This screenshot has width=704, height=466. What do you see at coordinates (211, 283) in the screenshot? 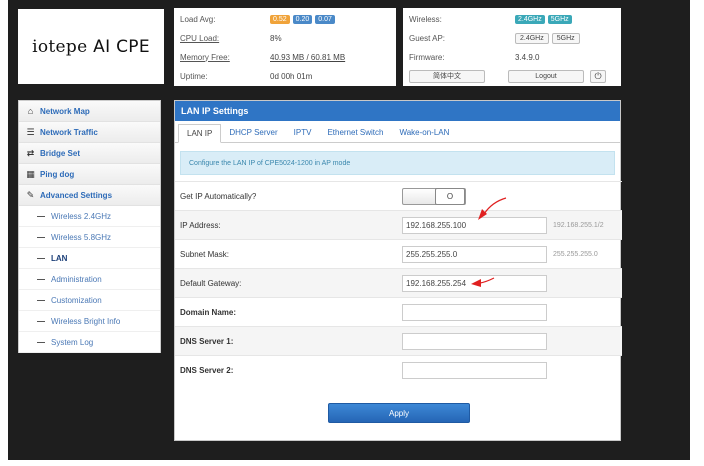
I see `default-gateway-label: Default Gateway:` at bounding box center [211, 283].